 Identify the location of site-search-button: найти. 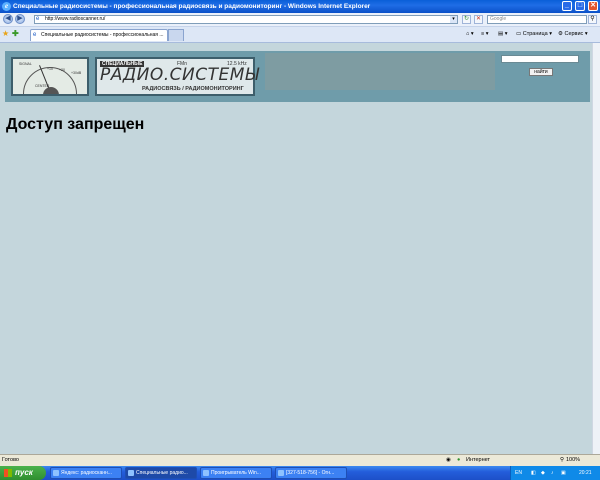
(541, 72).